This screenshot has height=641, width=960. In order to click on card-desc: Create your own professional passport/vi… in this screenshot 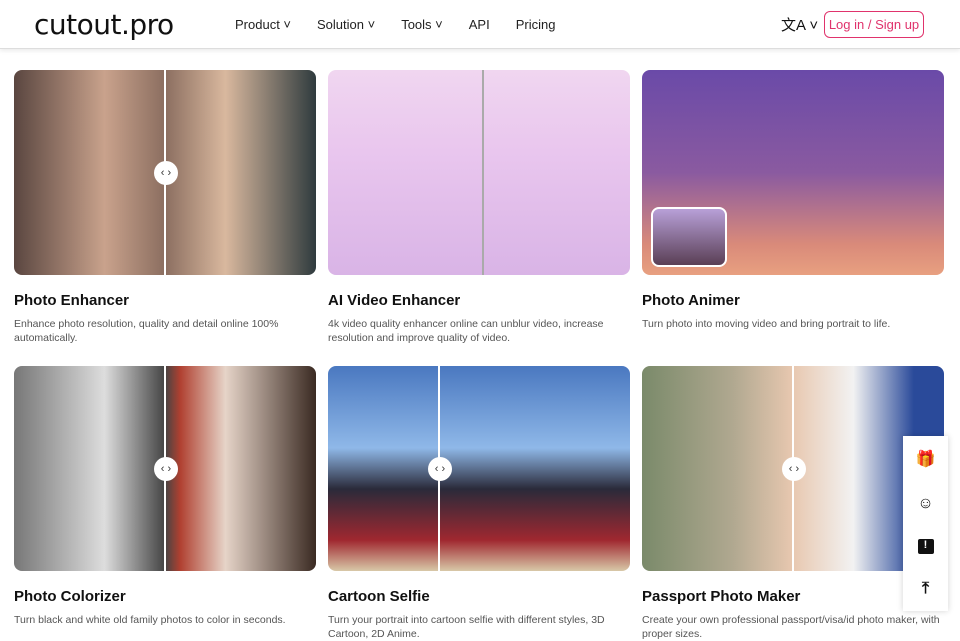, I will do `click(791, 627)`.